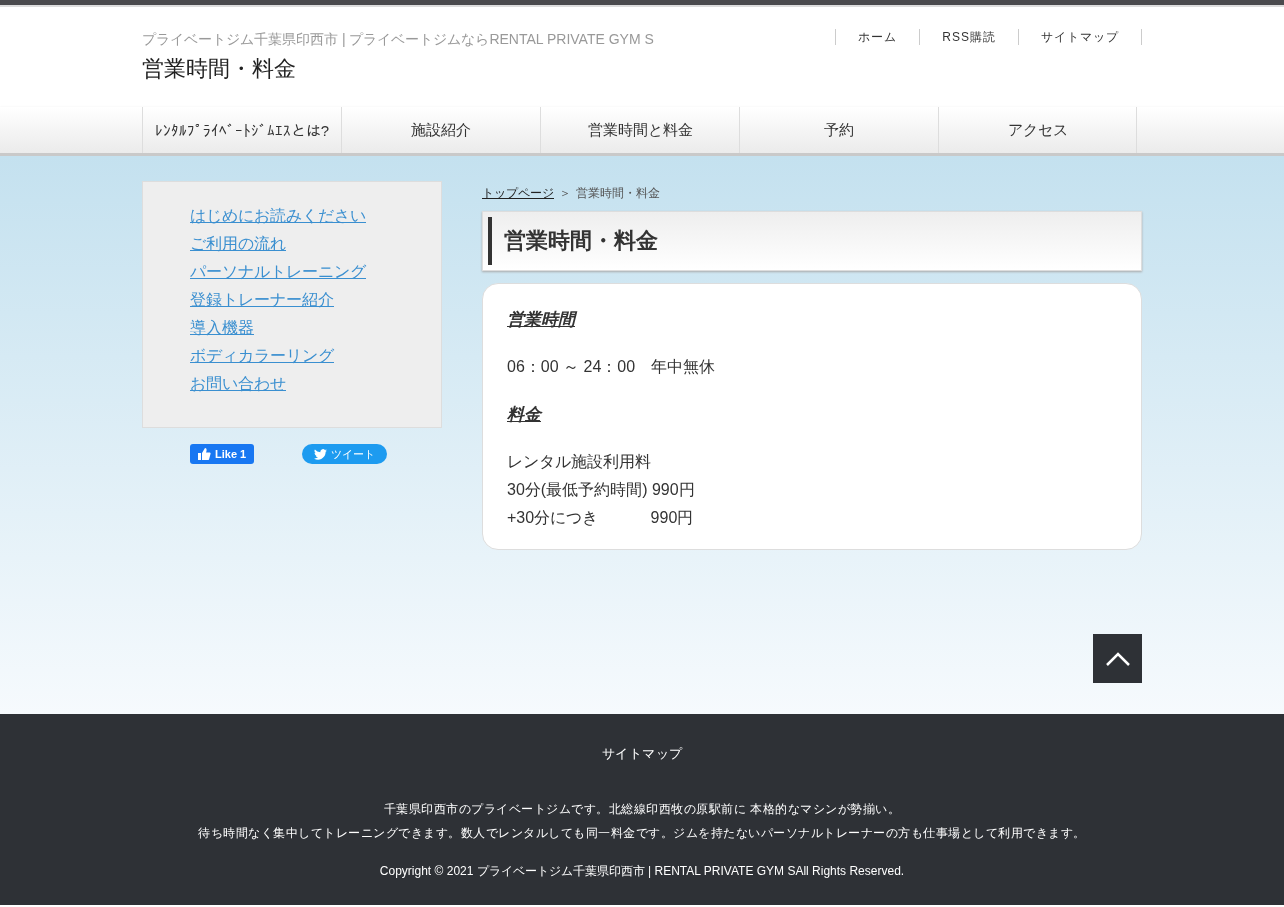  I want to click on header-link: RSS購読, so click(968, 37).